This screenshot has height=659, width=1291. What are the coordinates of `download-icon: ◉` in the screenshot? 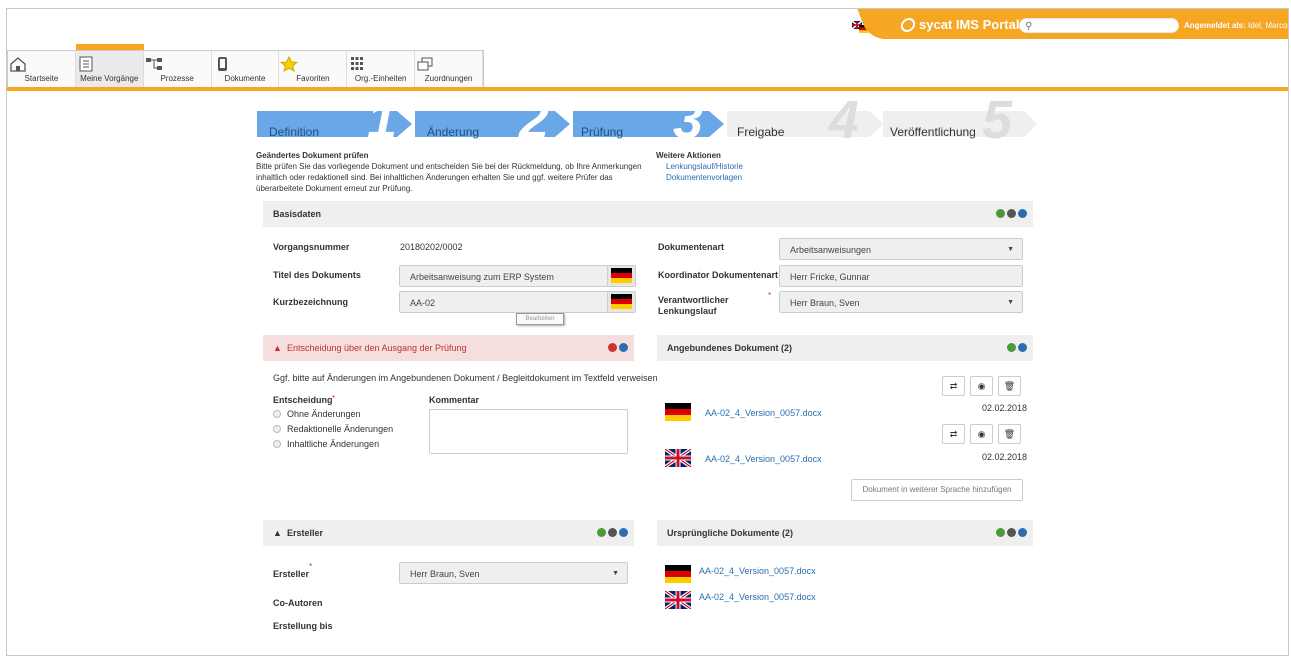 It's located at (981, 434).